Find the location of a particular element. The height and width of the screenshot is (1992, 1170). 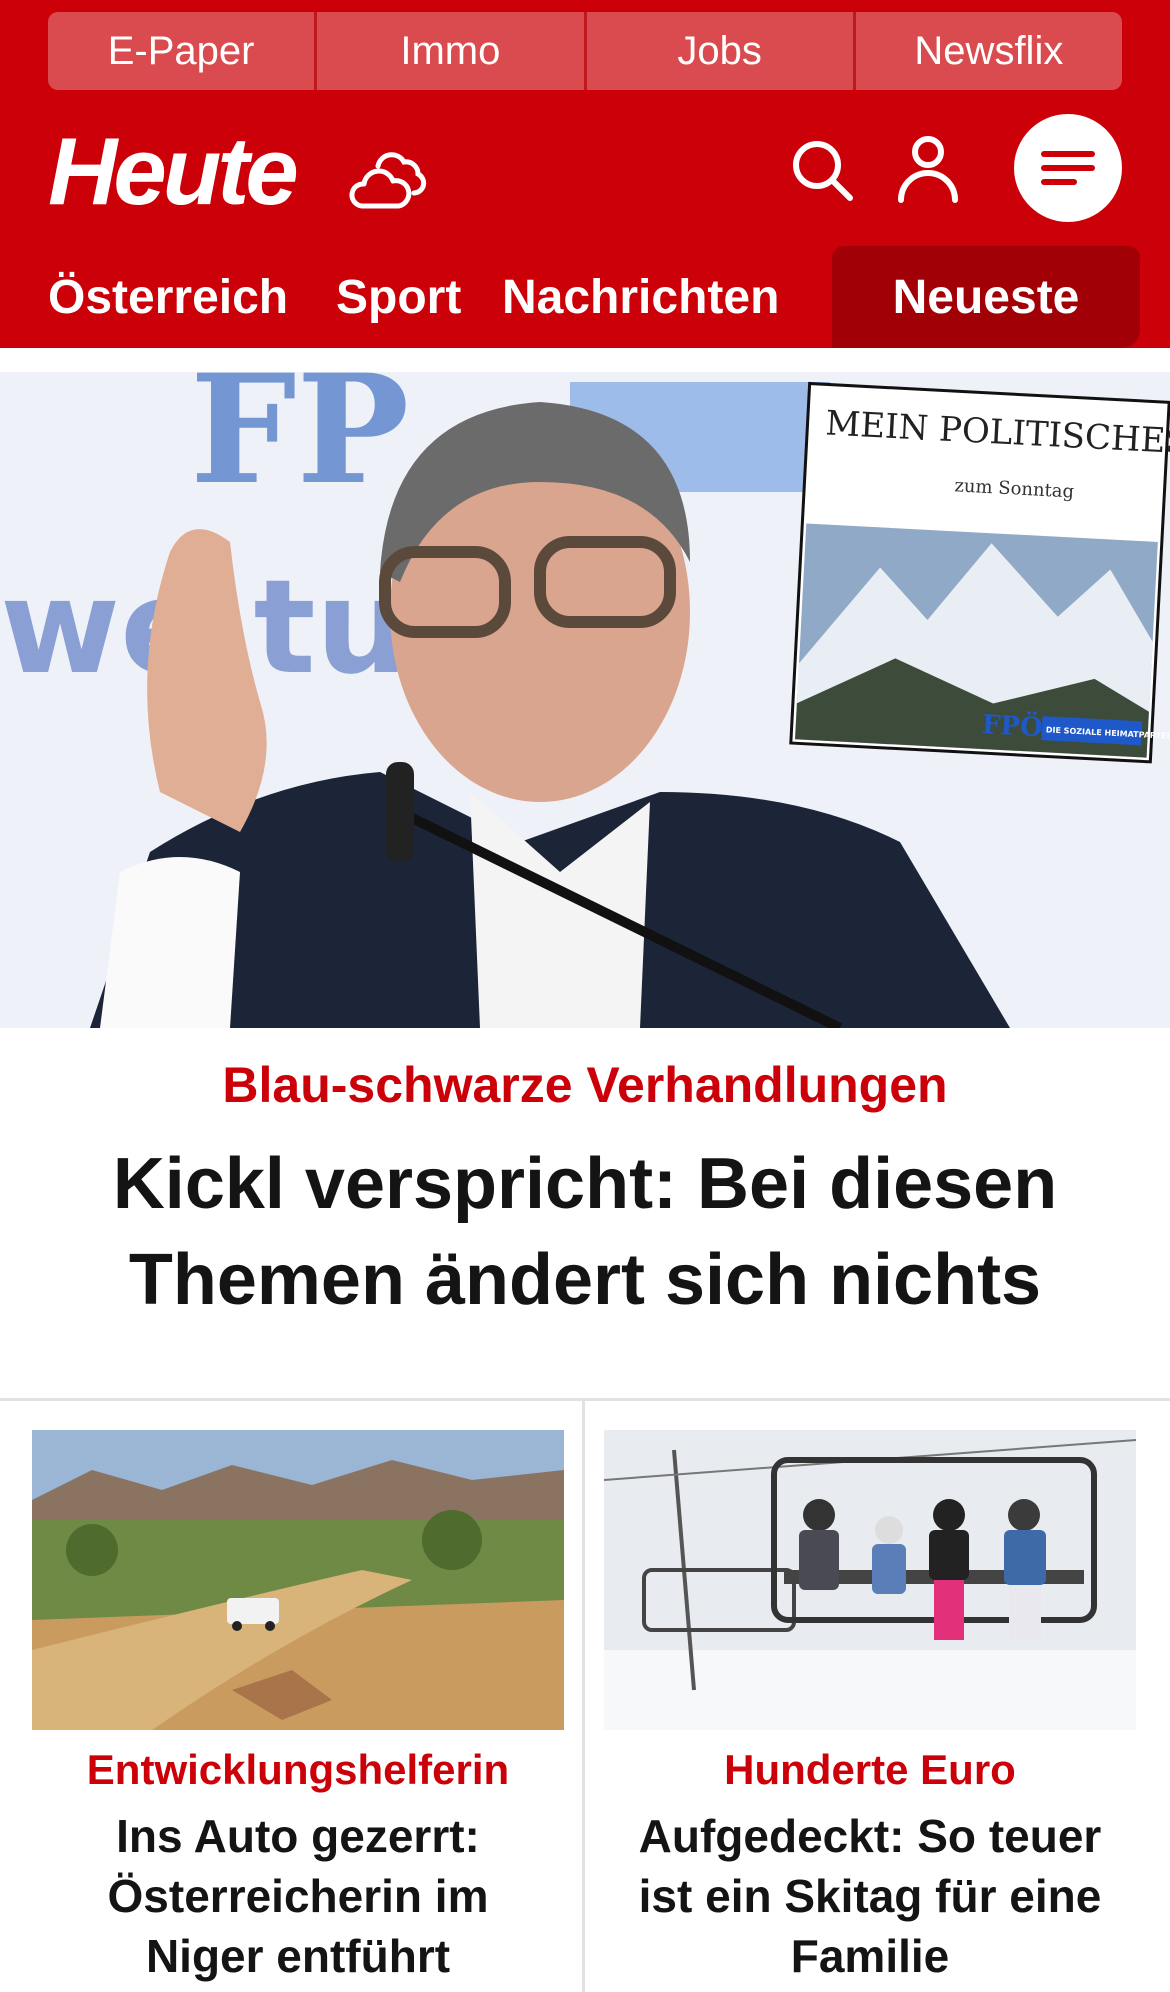

column-divider is located at coordinates (583, 1696).